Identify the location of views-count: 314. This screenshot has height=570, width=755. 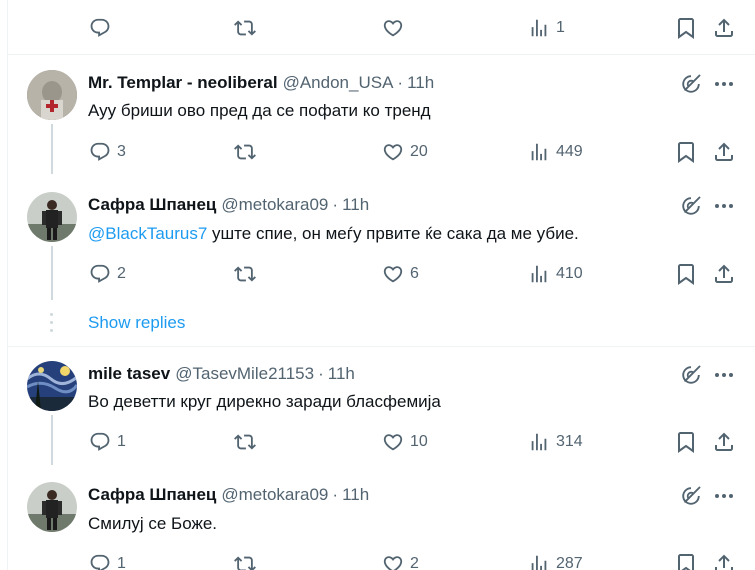
(569, 441).